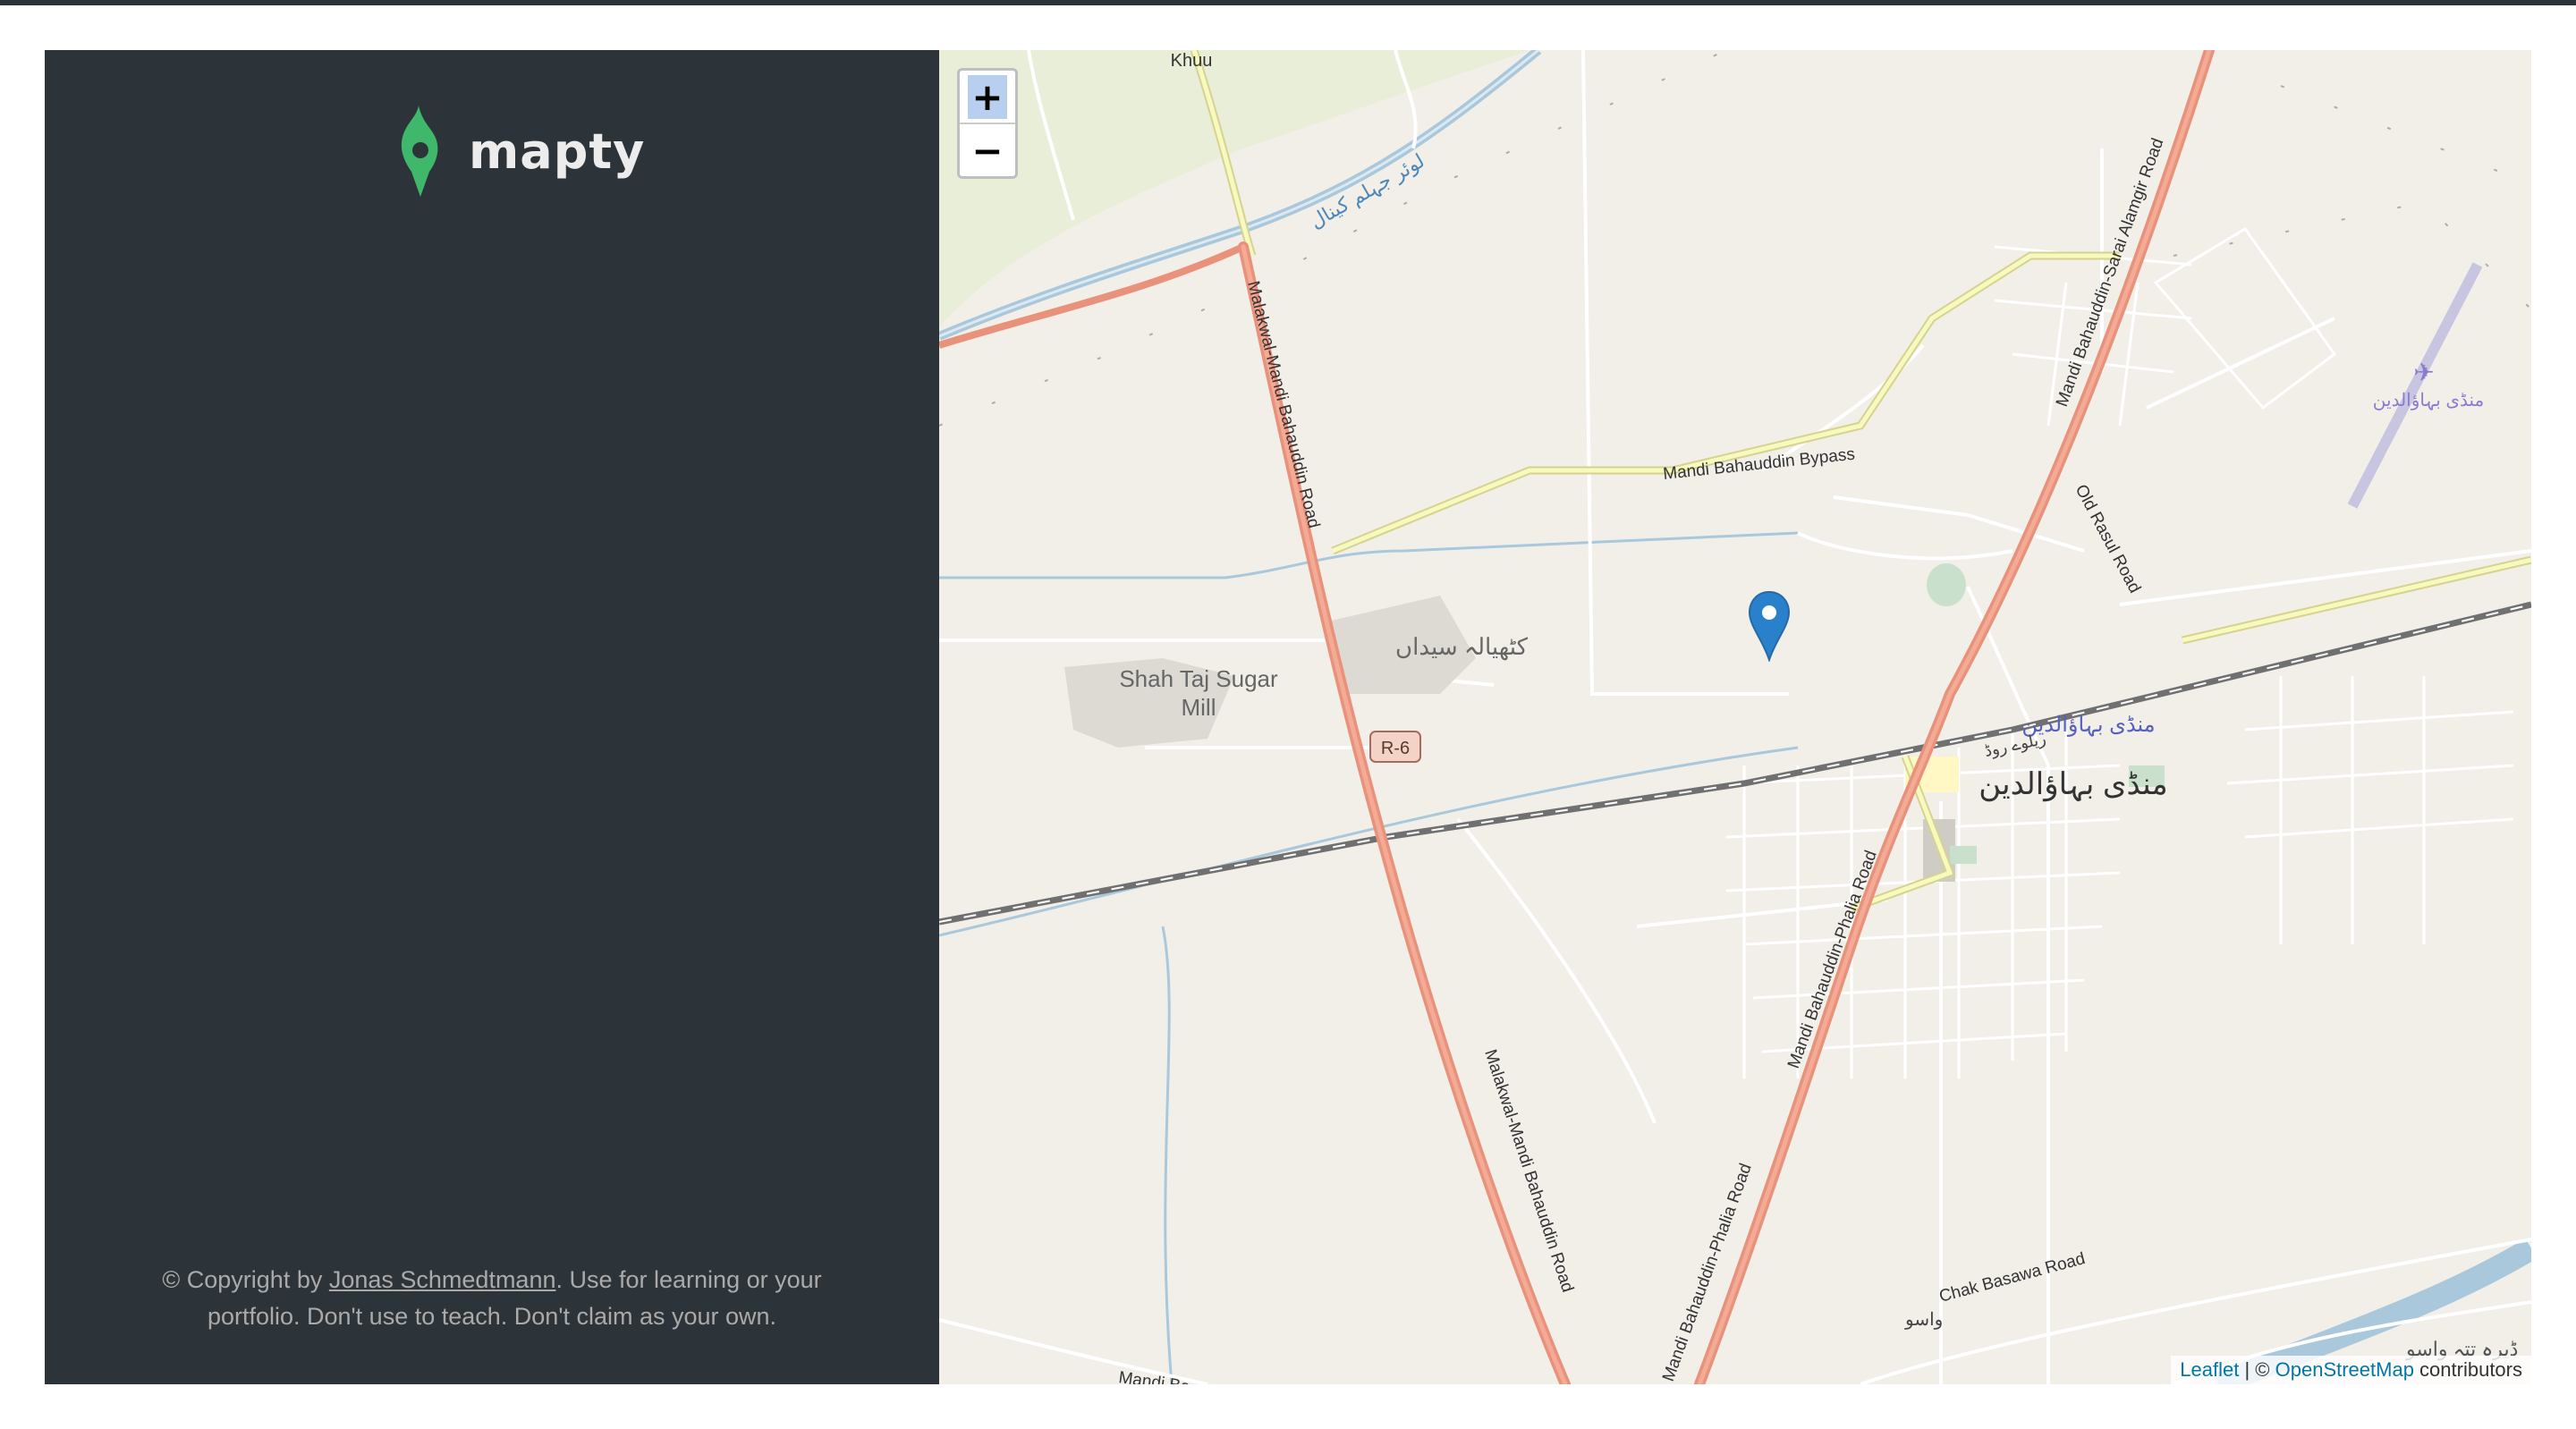  What do you see at coordinates (1192, 61) in the screenshot?
I see `khuu-label: Khuu` at bounding box center [1192, 61].